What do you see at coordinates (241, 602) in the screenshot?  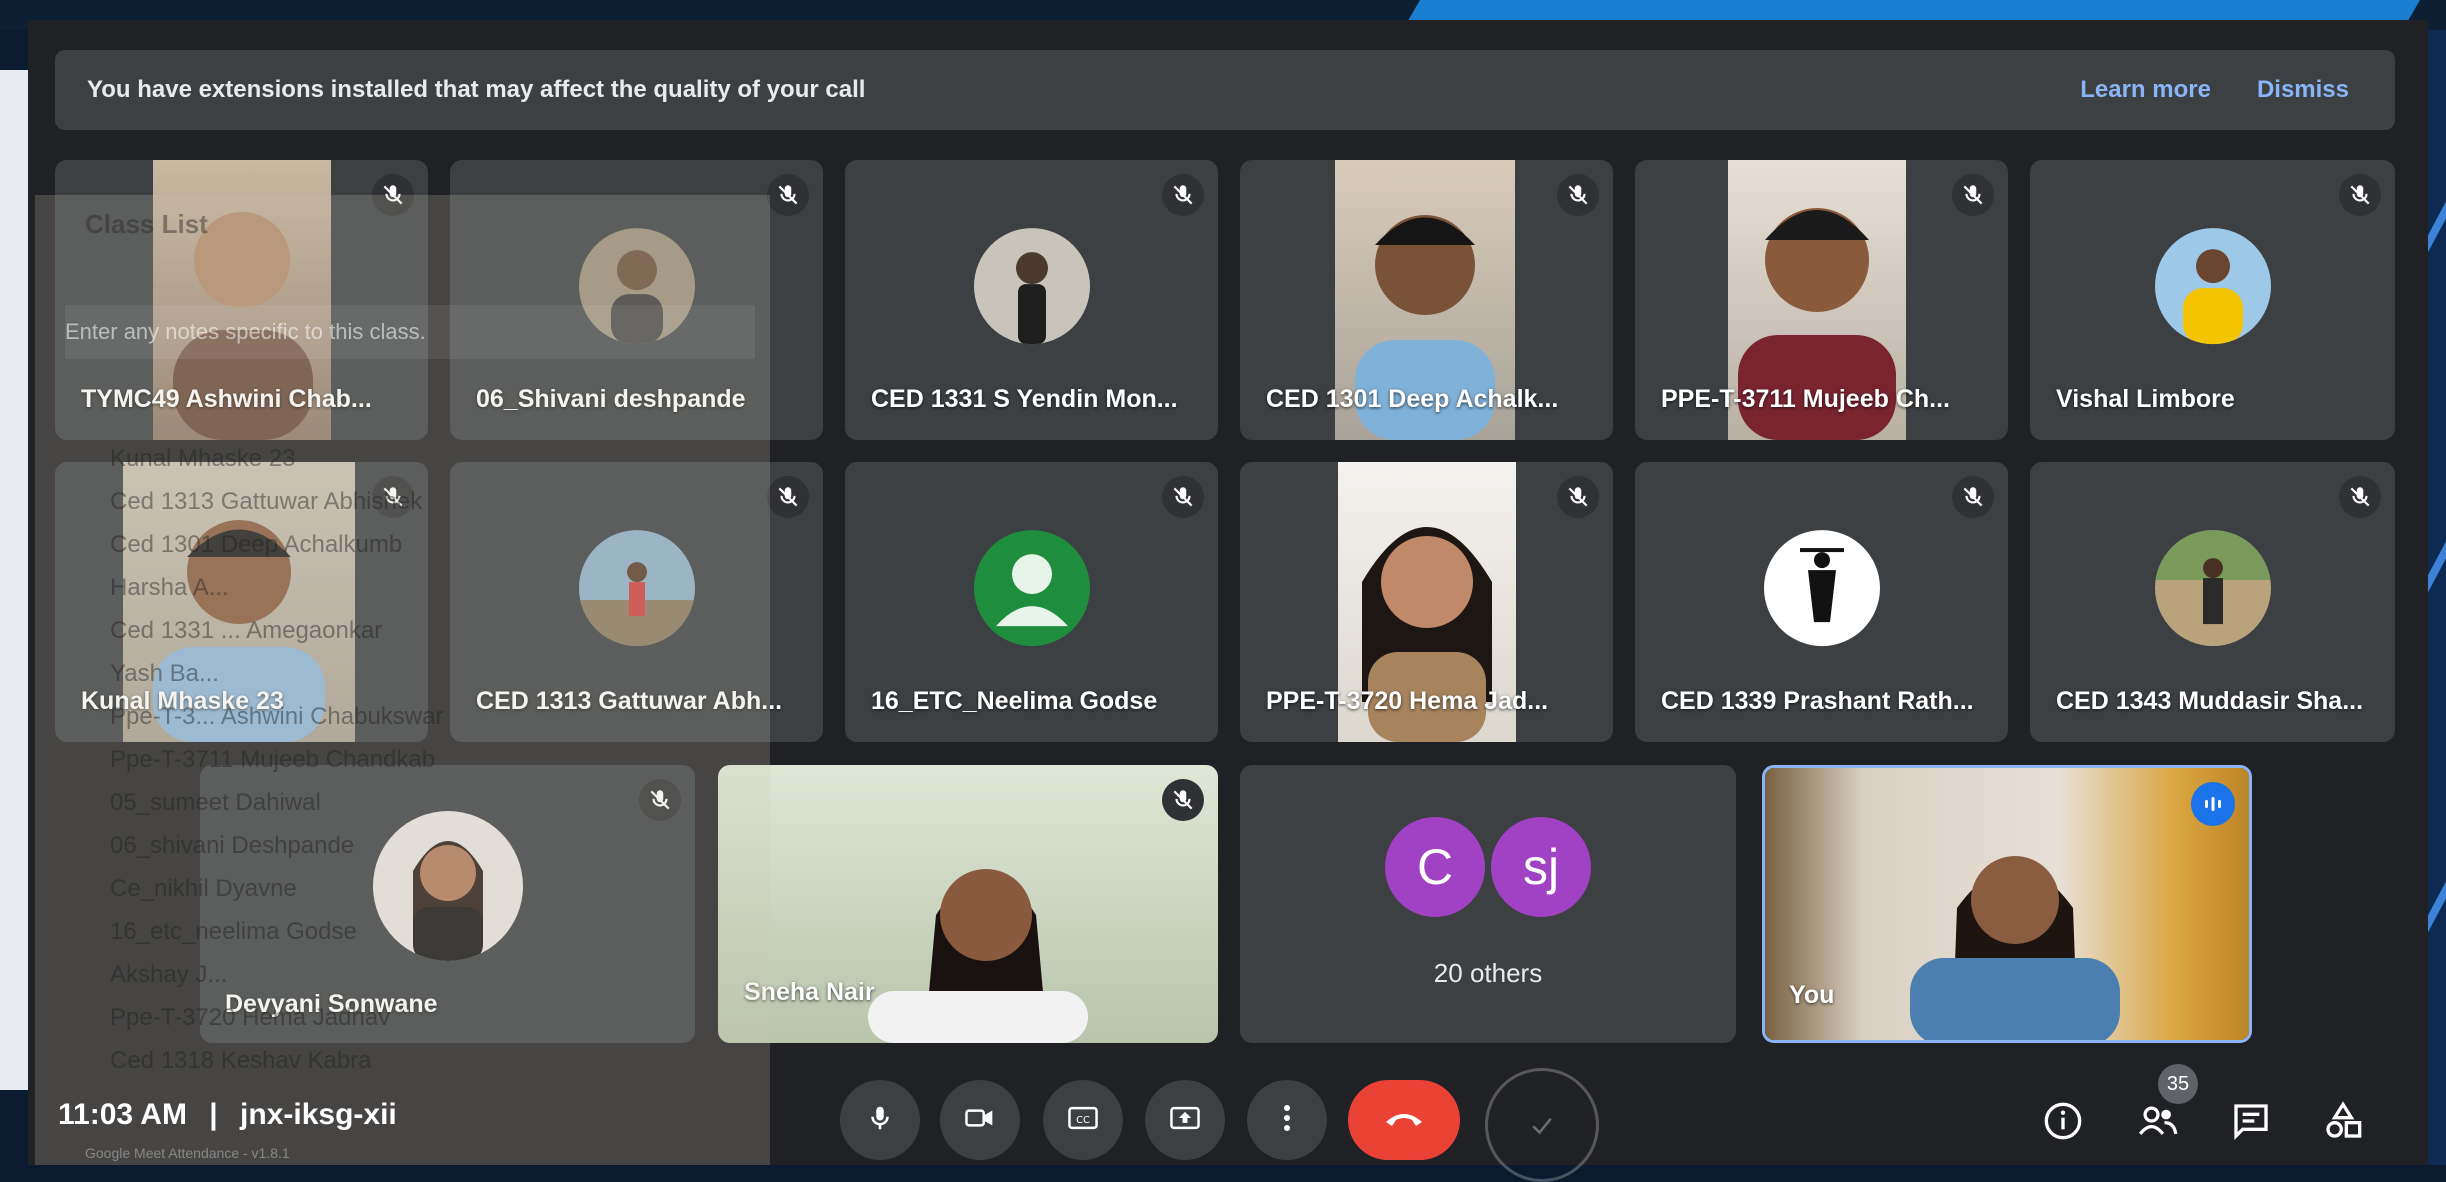 I see `participant-tile: Kunal Mhaske 23` at bounding box center [241, 602].